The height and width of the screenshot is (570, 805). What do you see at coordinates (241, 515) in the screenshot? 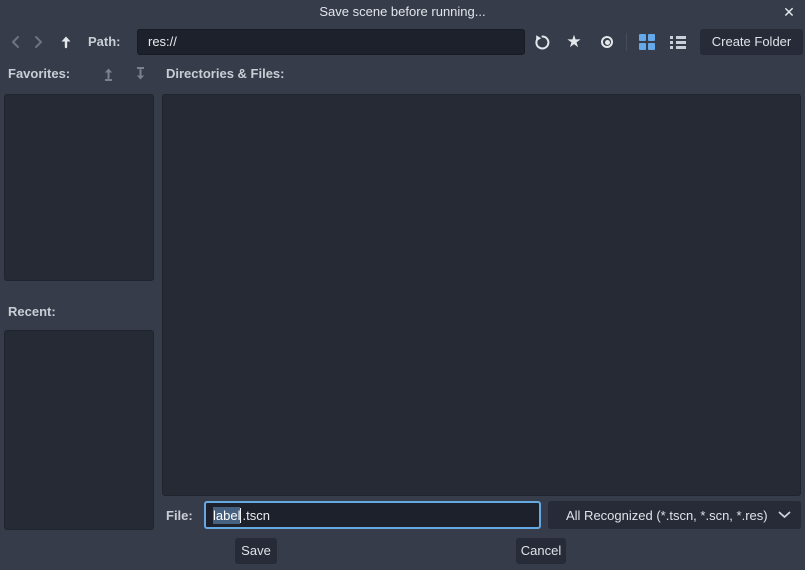
I see `text-caret` at bounding box center [241, 515].